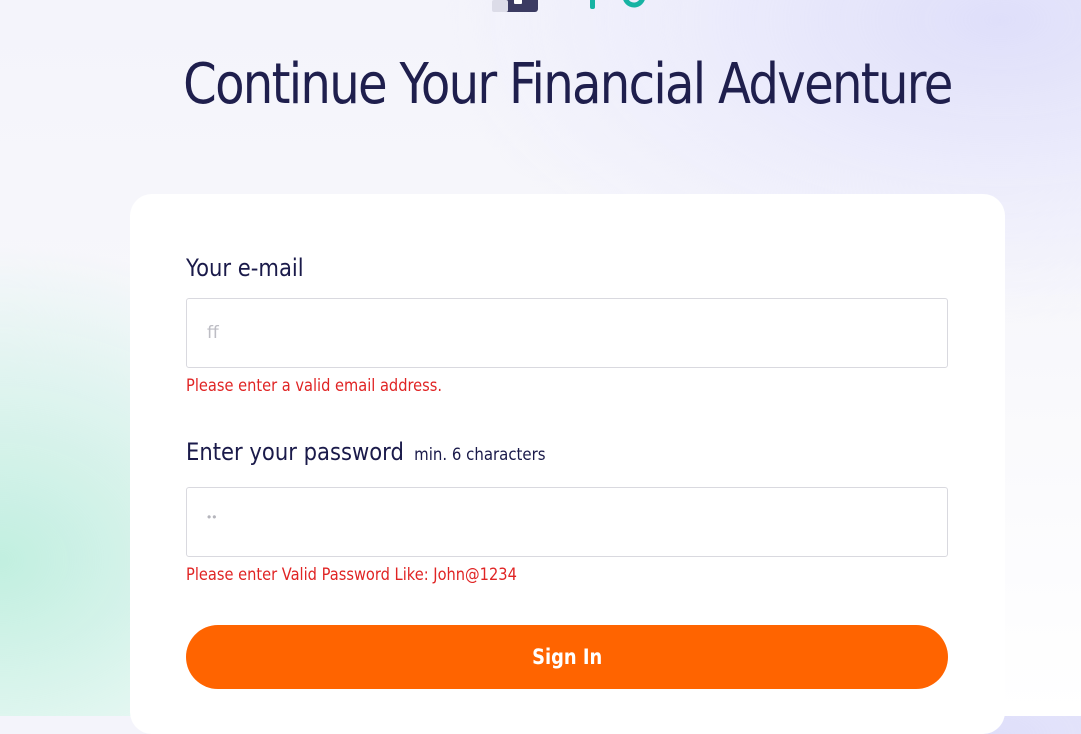 The image size is (1081, 734). I want to click on password-hint: min. 6 characters, so click(480, 455).